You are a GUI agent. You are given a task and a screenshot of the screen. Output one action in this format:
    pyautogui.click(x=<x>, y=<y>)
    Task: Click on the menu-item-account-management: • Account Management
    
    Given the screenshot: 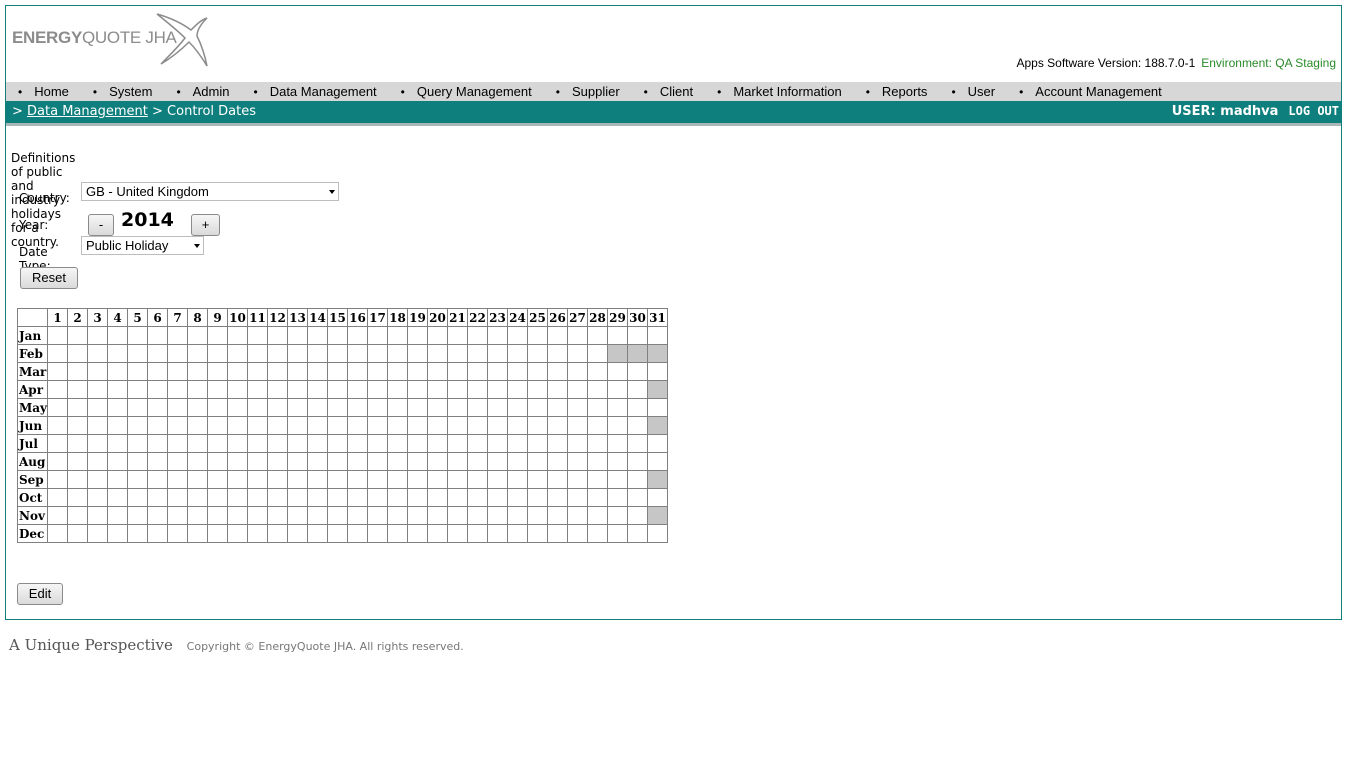 What is the action you would take?
    pyautogui.click(x=1090, y=91)
    